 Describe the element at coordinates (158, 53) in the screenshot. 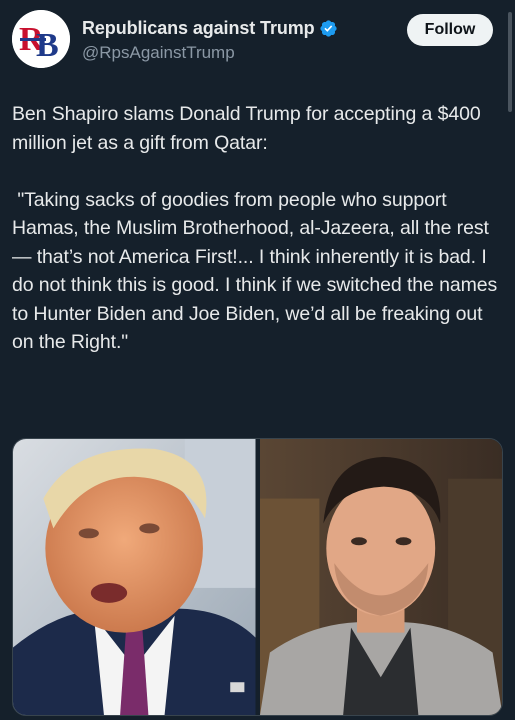

I see `account-handle: @RpsAgainstTrump` at that location.